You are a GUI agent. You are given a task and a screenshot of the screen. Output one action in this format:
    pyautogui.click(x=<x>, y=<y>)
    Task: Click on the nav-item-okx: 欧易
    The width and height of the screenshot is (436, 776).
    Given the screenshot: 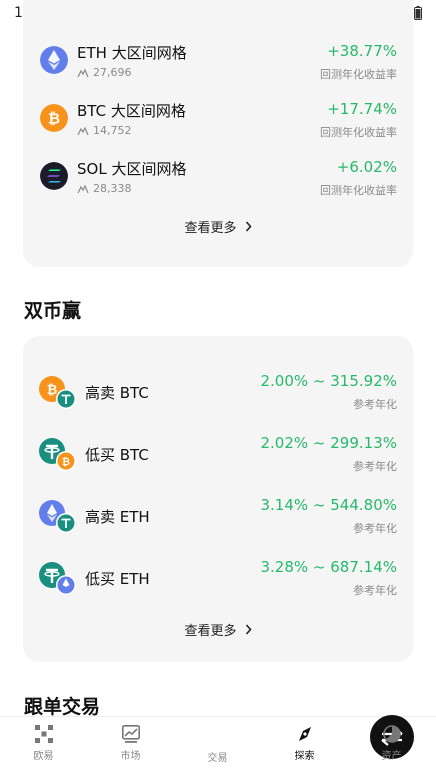 What is the action you would take?
    pyautogui.click(x=43, y=743)
    